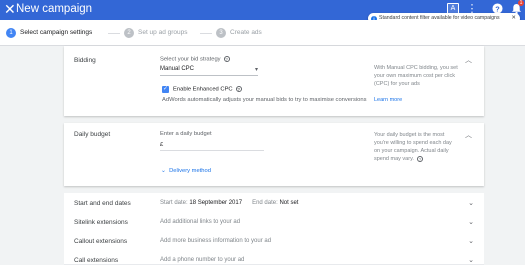 The height and width of the screenshot is (265, 525). I want to click on step-select-campaign-settings: 1 Select campaign settings, so click(49, 33).